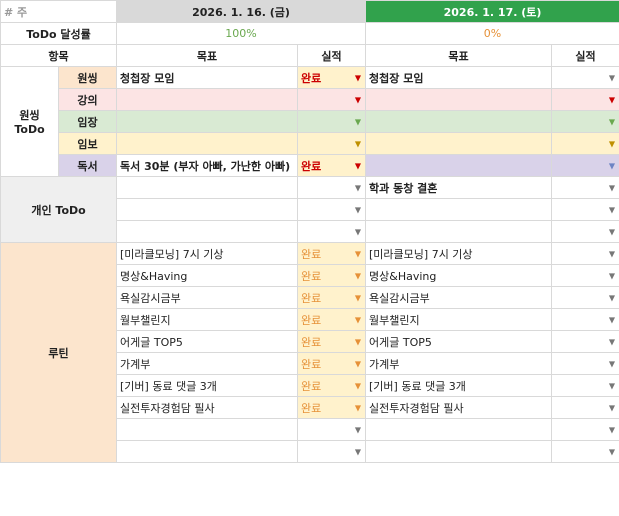 The image size is (619, 516). Describe the element at coordinates (332, 165) in the screenshot. I see `reading-status-day1: 완료 ▼` at that location.